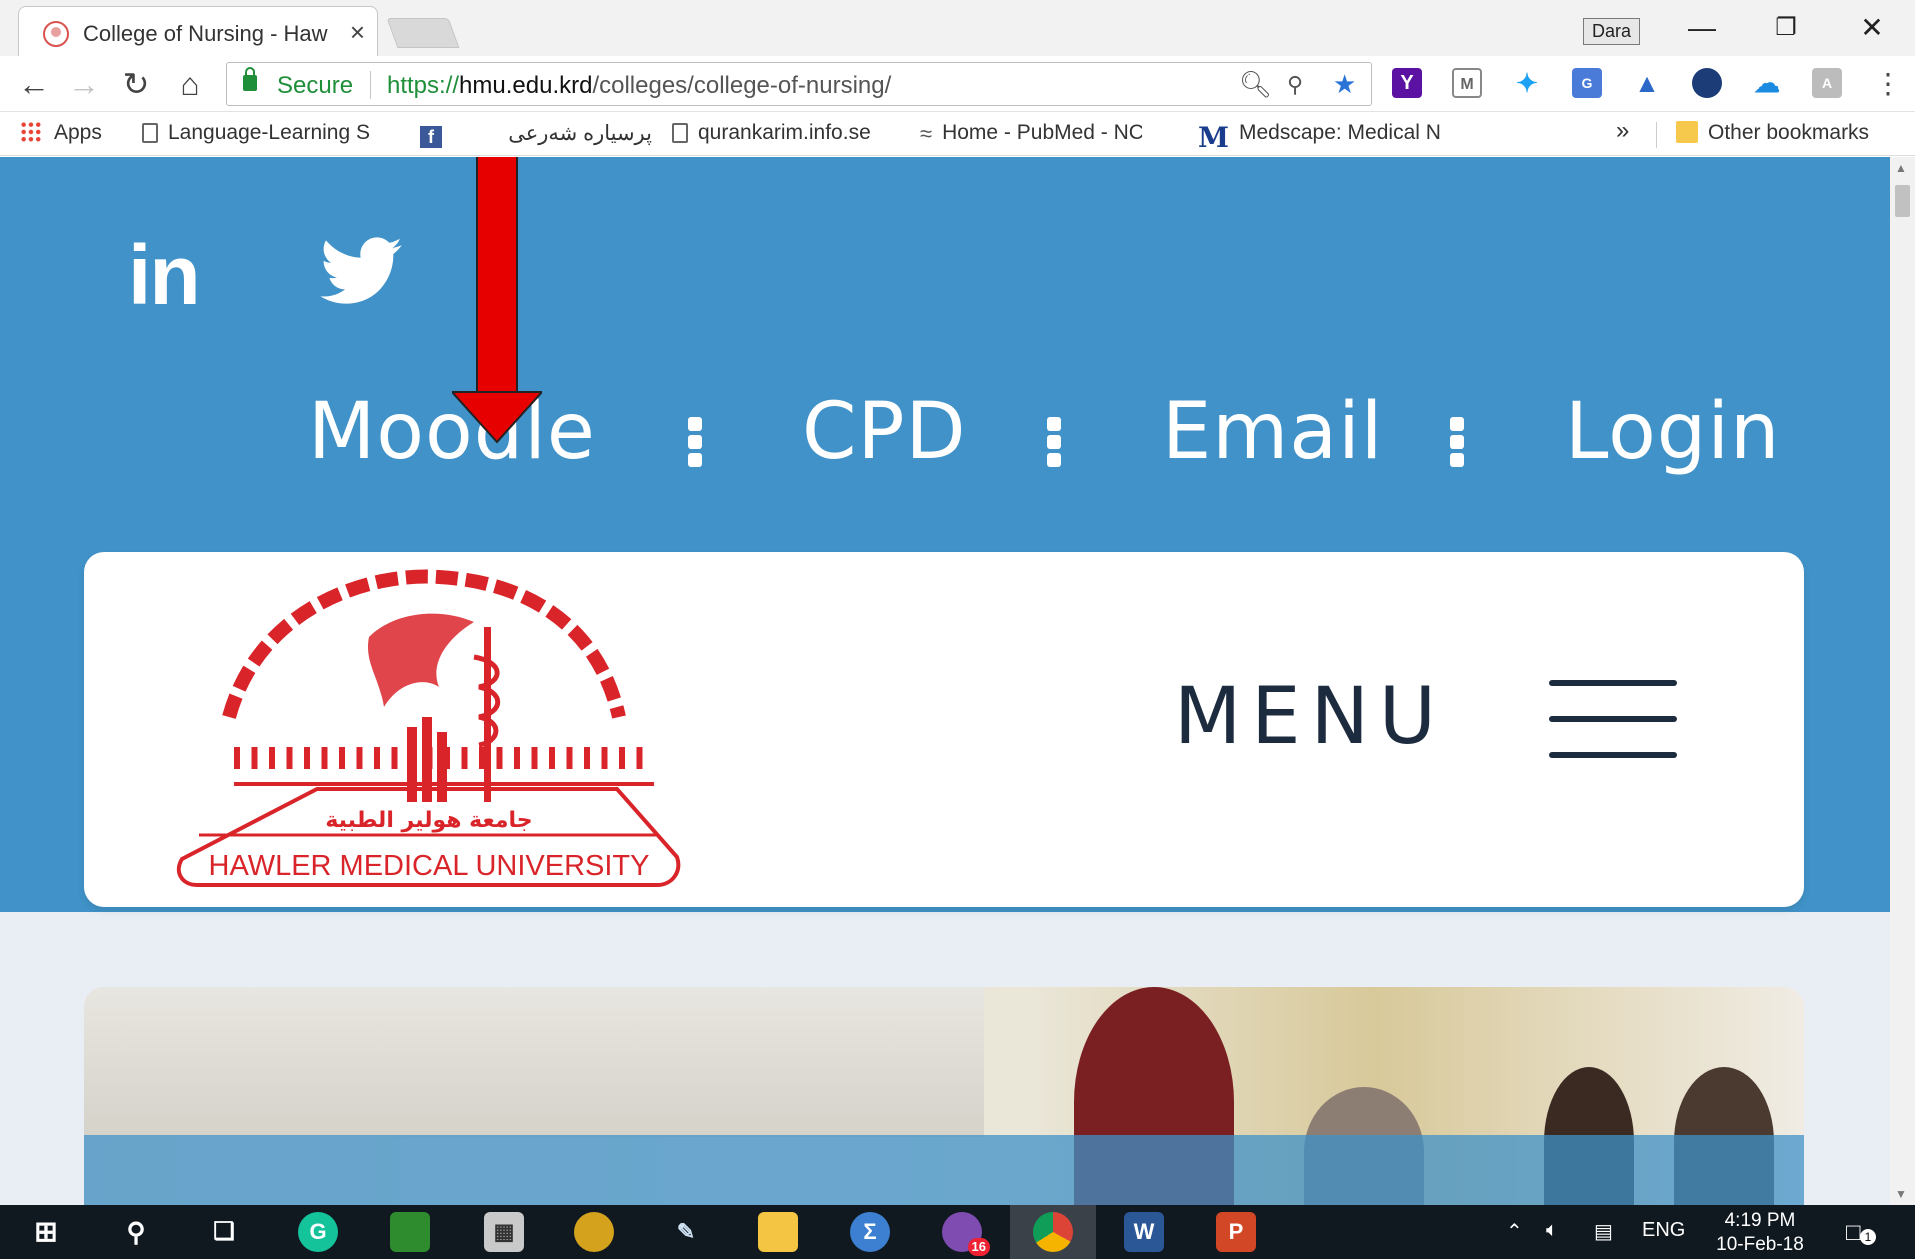 This screenshot has height=1259, width=1915. What do you see at coordinates (870, 1232) in the screenshot?
I see `app-sigma-icon: Σ` at bounding box center [870, 1232].